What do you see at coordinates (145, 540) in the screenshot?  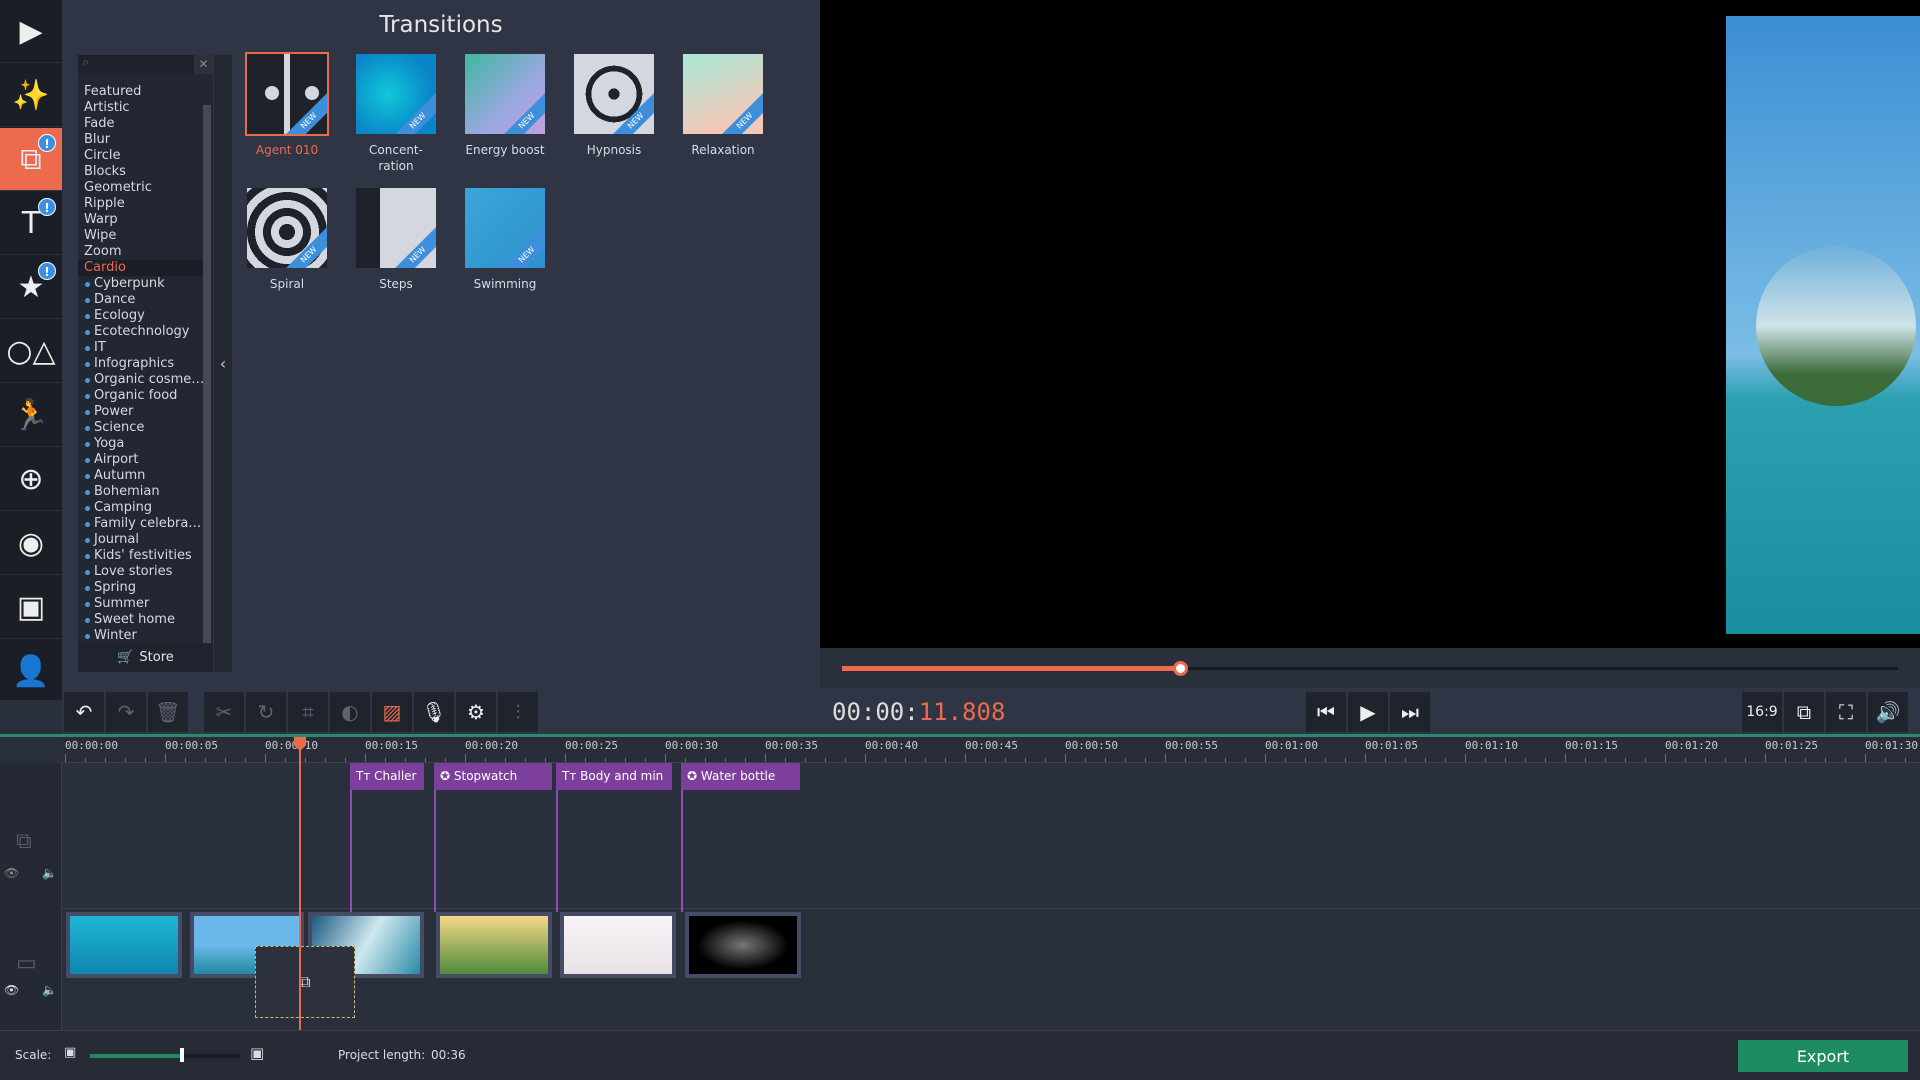 I see `subcategory-item: Journal` at bounding box center [145, 540].